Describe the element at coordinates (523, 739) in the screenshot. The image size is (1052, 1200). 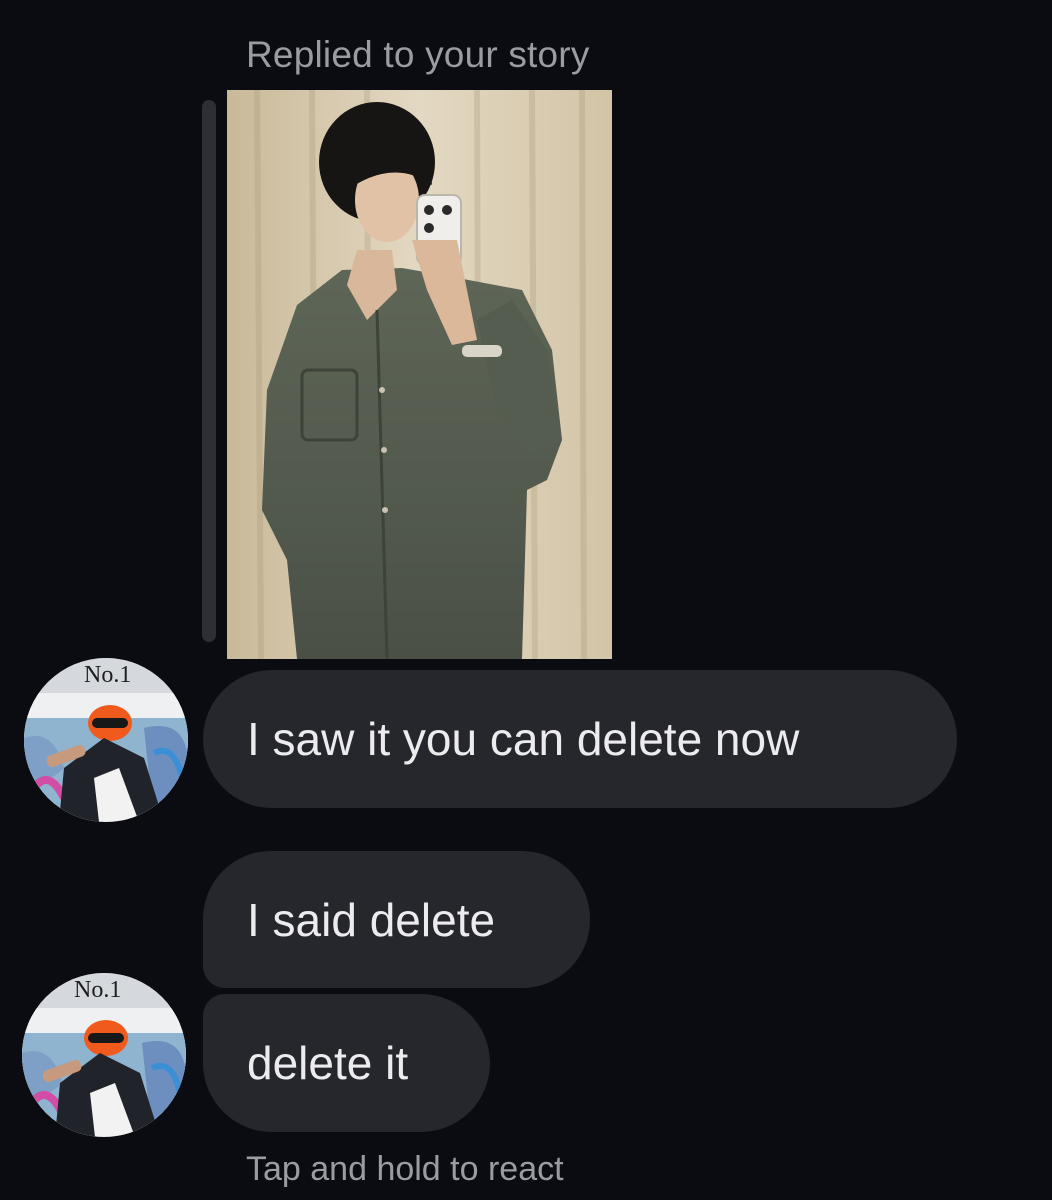
I see `message-text: I saw it you can delete now` at that location.